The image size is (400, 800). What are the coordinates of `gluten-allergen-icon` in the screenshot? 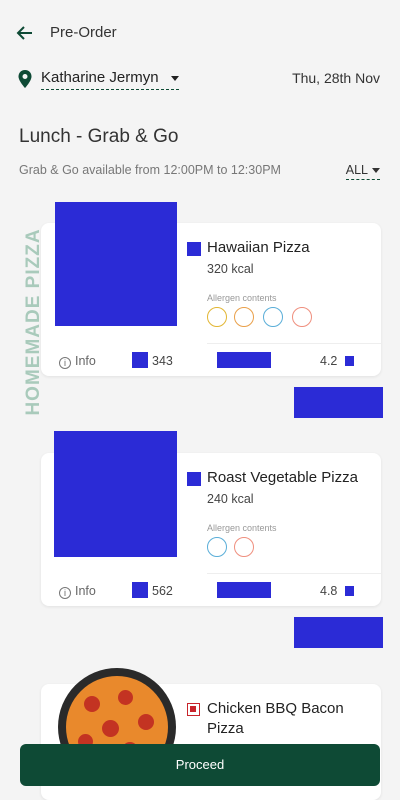 It's located at (217, 317).